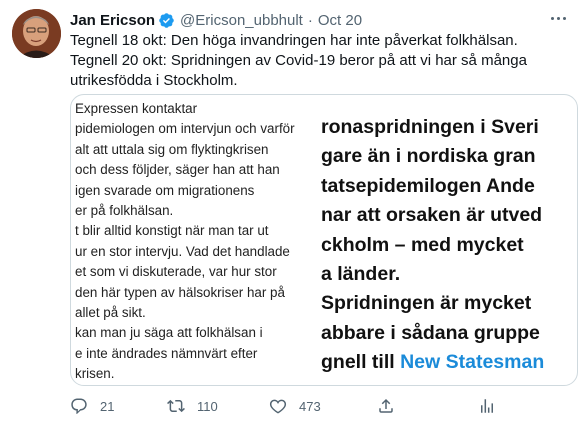  What do you see at coordinates (112, 20) in the screenshot?
I see `author-name: Jan Ericson` at bounding box center [112, 20].